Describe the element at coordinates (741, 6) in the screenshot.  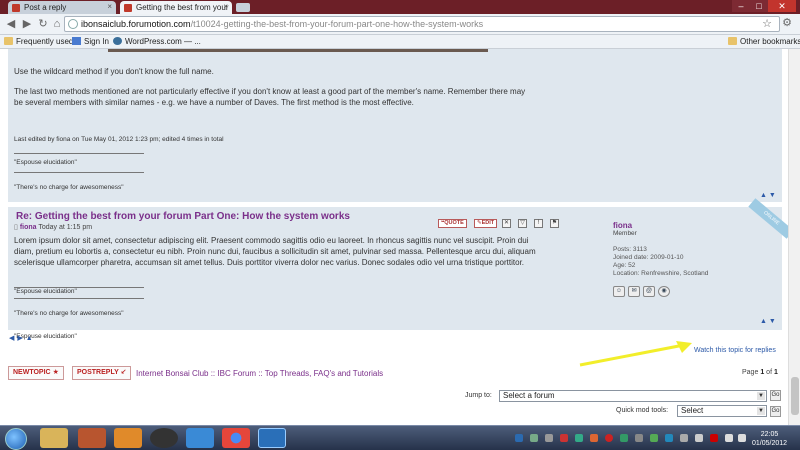
I see `minimize-button: –` at that location.